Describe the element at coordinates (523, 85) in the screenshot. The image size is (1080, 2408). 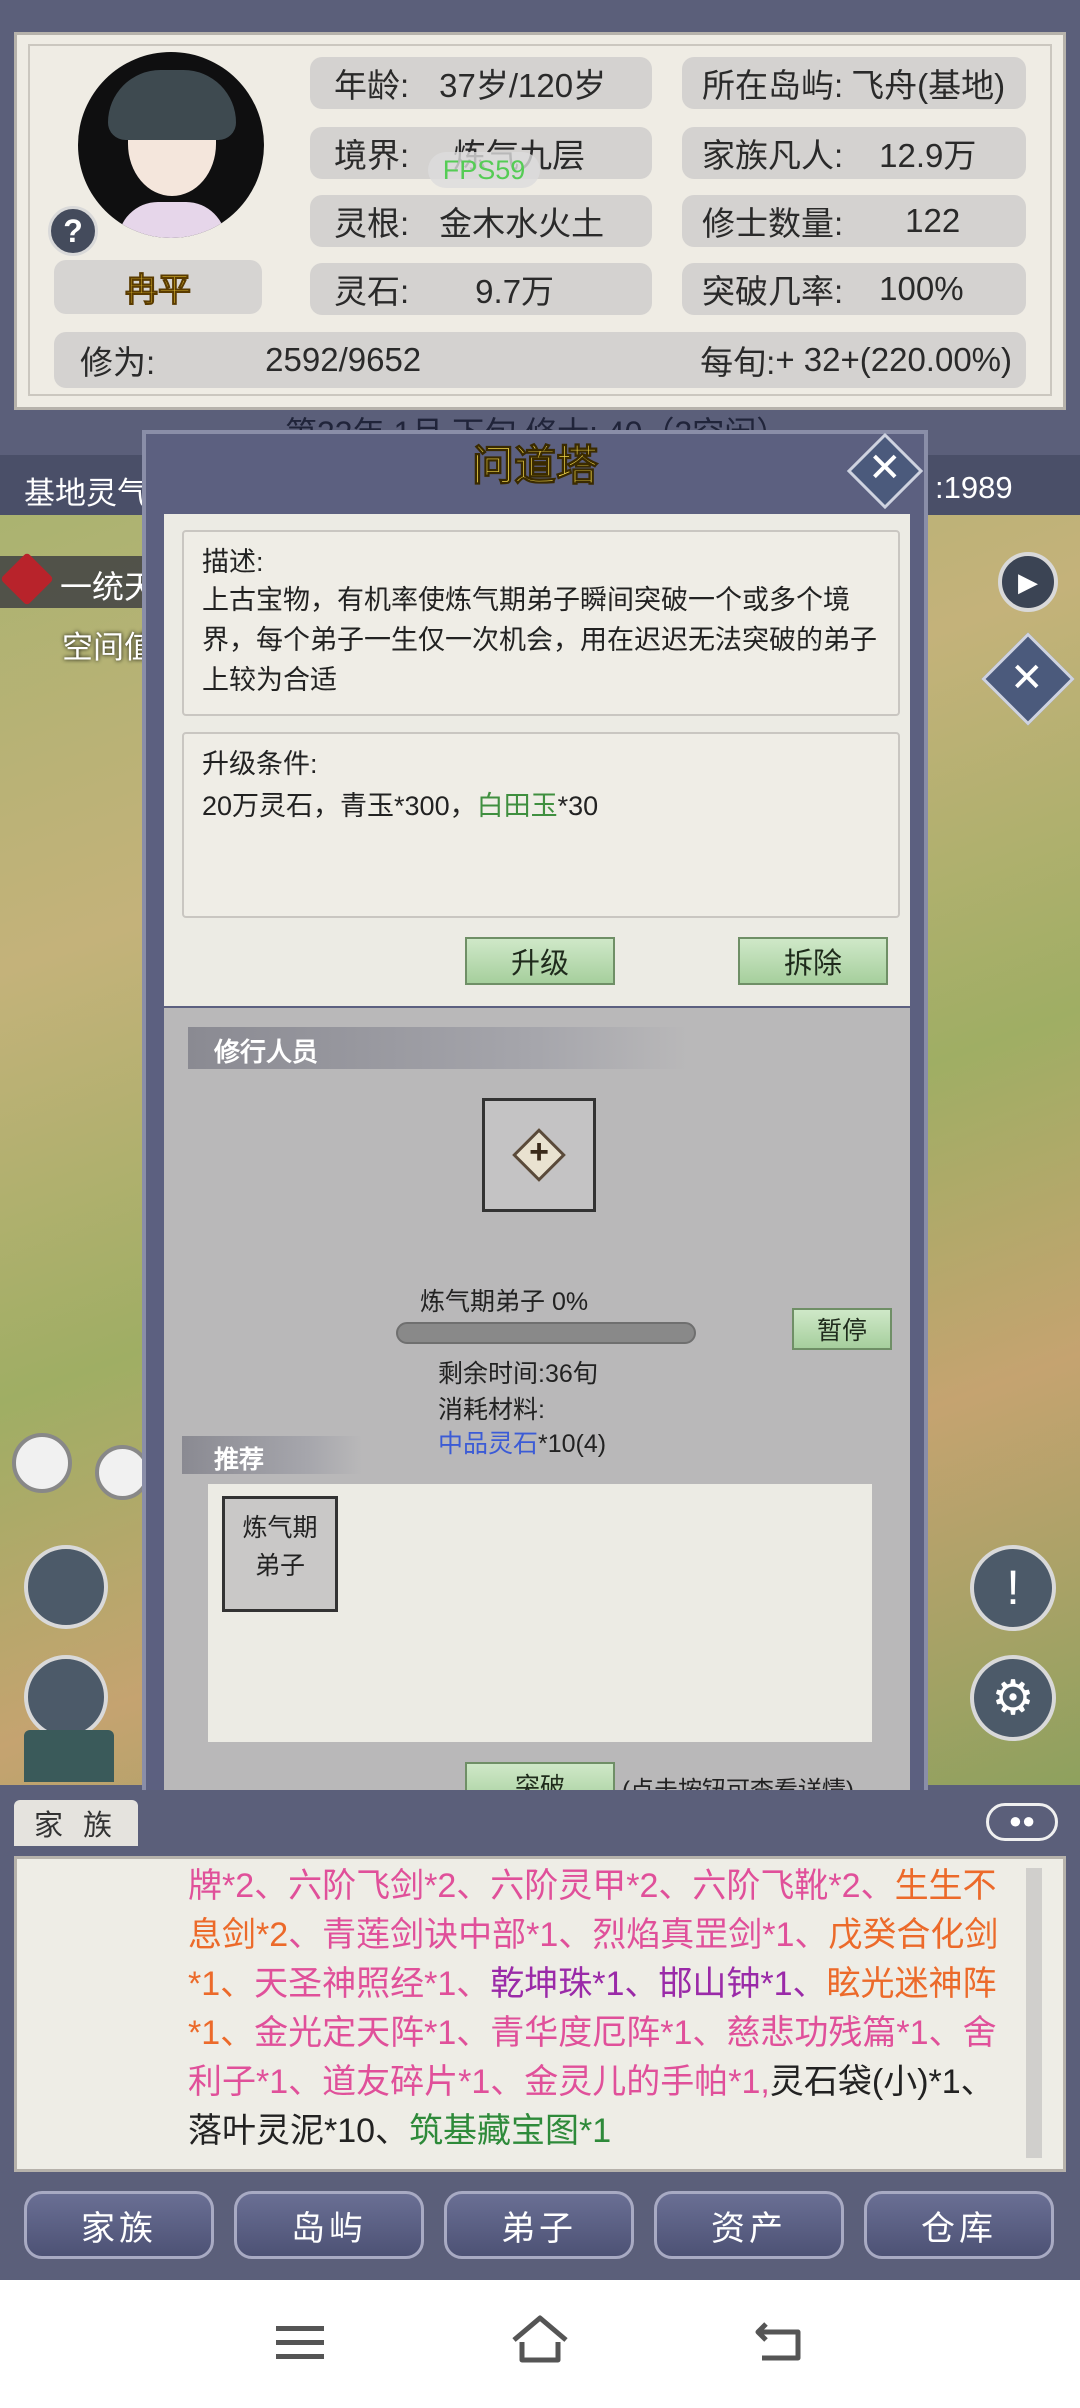
I see `age-value: 37岁/120岁` at that location.